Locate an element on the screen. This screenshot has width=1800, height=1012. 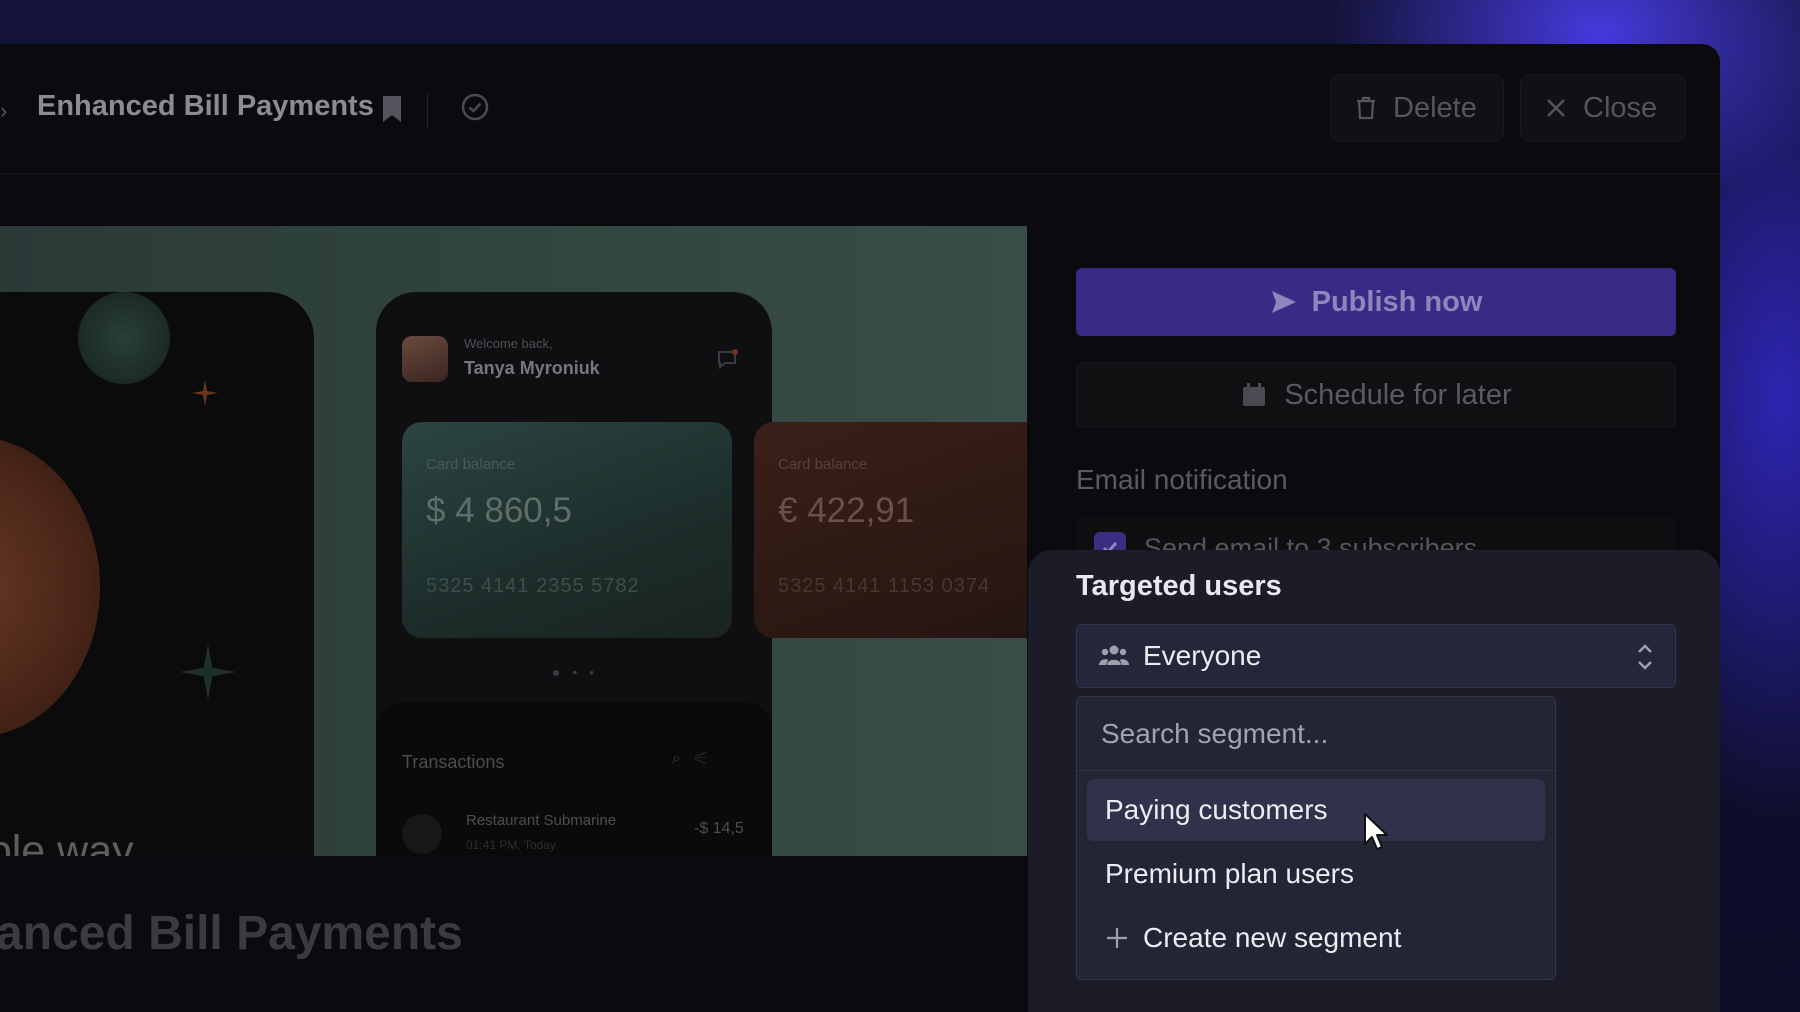
welcome-text: Welcome back, is located at coordinates (508, 343).